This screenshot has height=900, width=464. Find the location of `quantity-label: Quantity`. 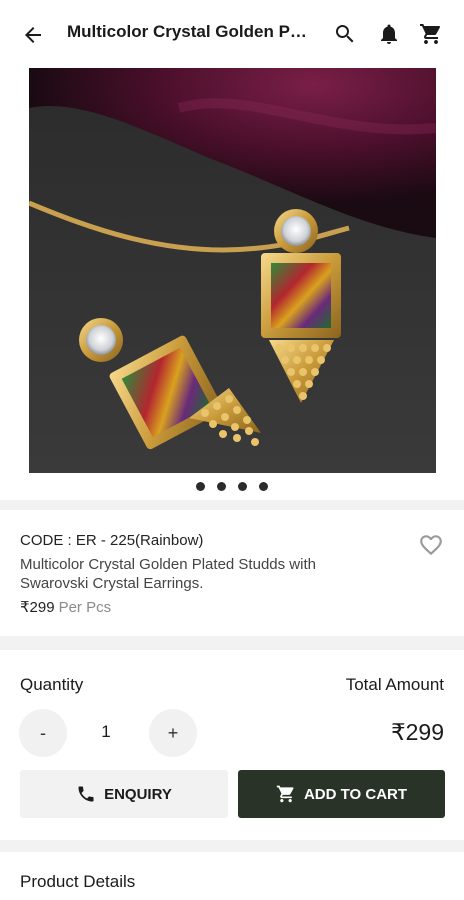

quantity-label: Quantity is located at coordinates (52, 684).